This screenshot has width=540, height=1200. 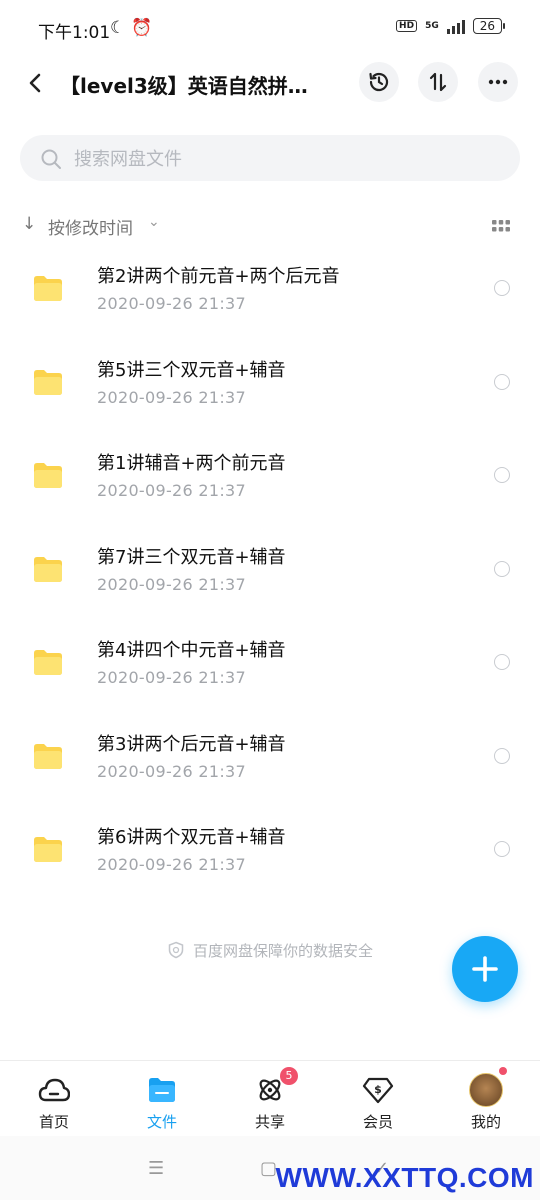 What do you see at coordinates (489, 26) in the screenshot?
I see `battery-indicator: 26` at bounding box center [489, 26].